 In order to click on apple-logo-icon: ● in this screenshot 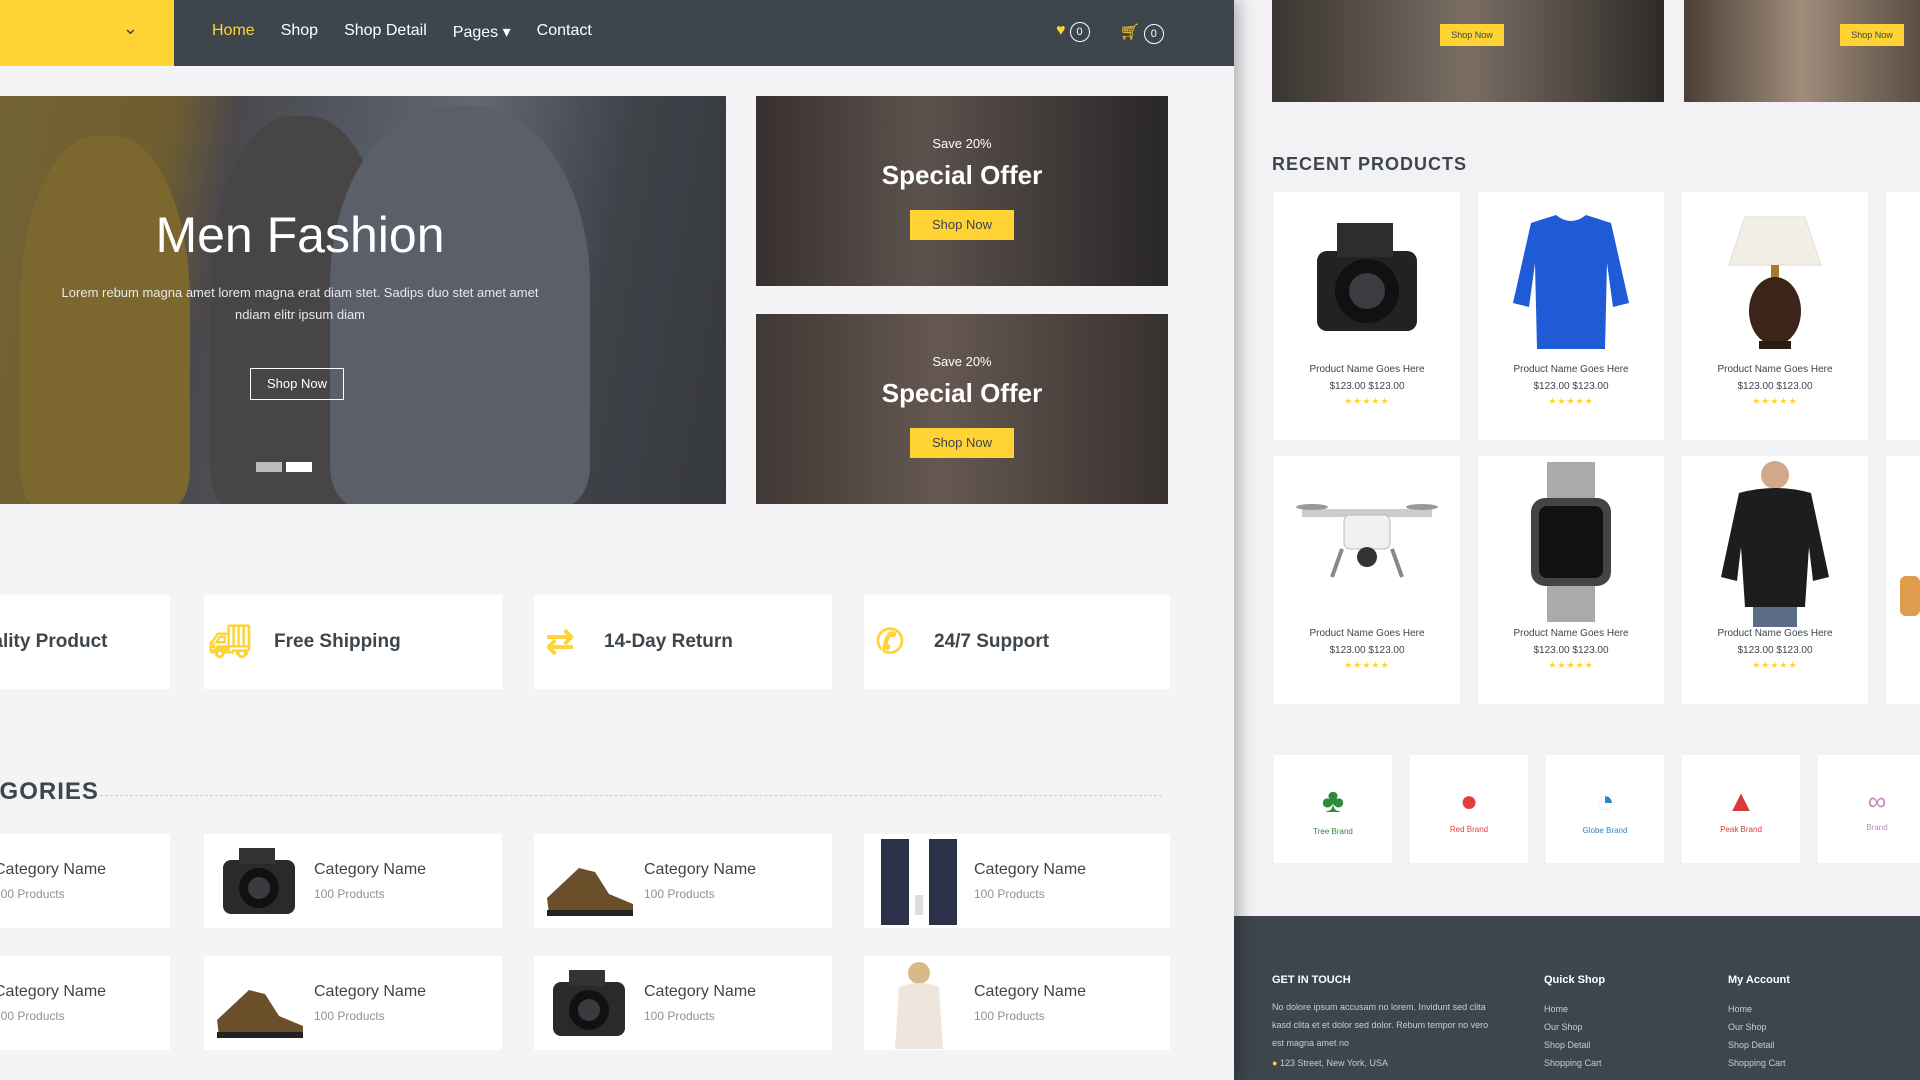, I will do `click(1469, 801)`.